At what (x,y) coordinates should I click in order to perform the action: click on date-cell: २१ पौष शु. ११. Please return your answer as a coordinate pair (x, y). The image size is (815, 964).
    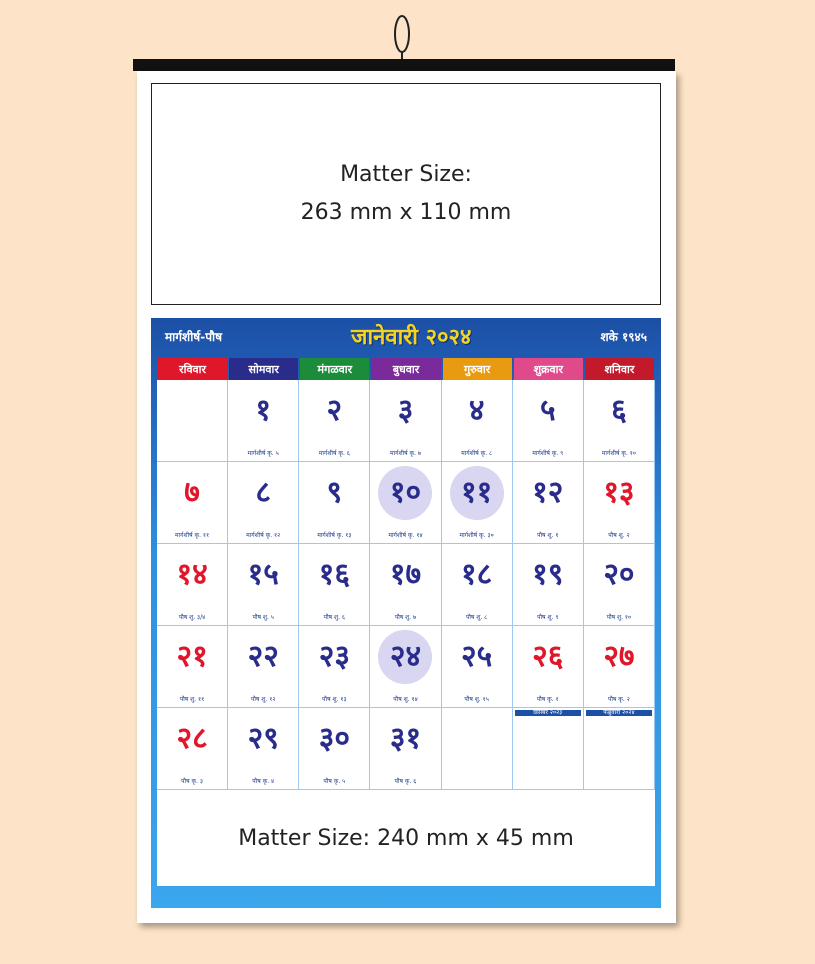
    Looking at the image, I should click on (193, 667).